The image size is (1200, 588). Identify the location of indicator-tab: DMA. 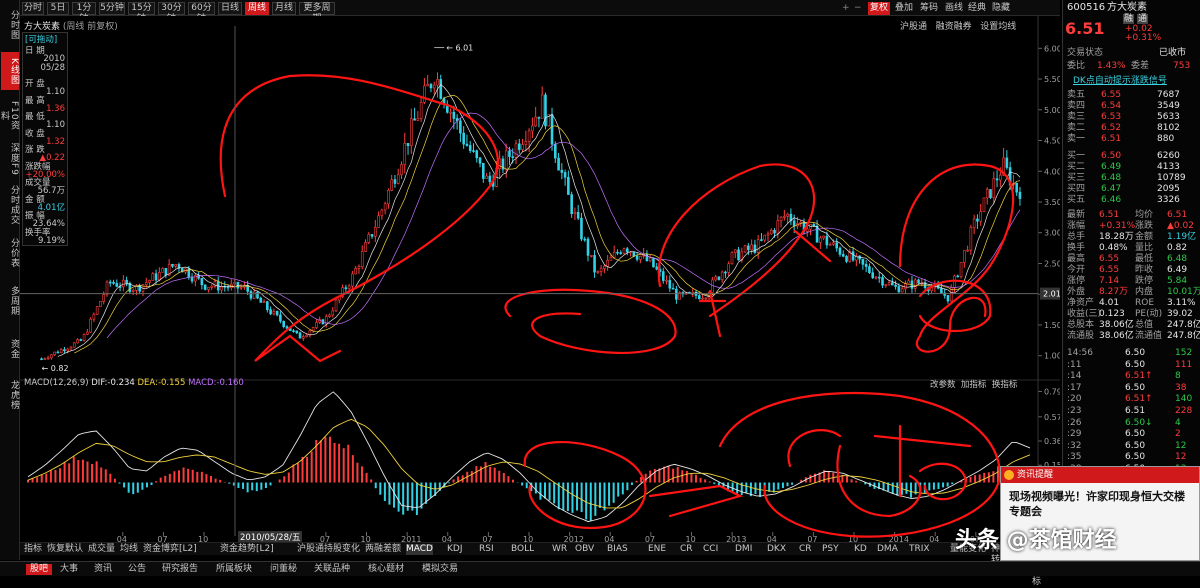
(887, 549).